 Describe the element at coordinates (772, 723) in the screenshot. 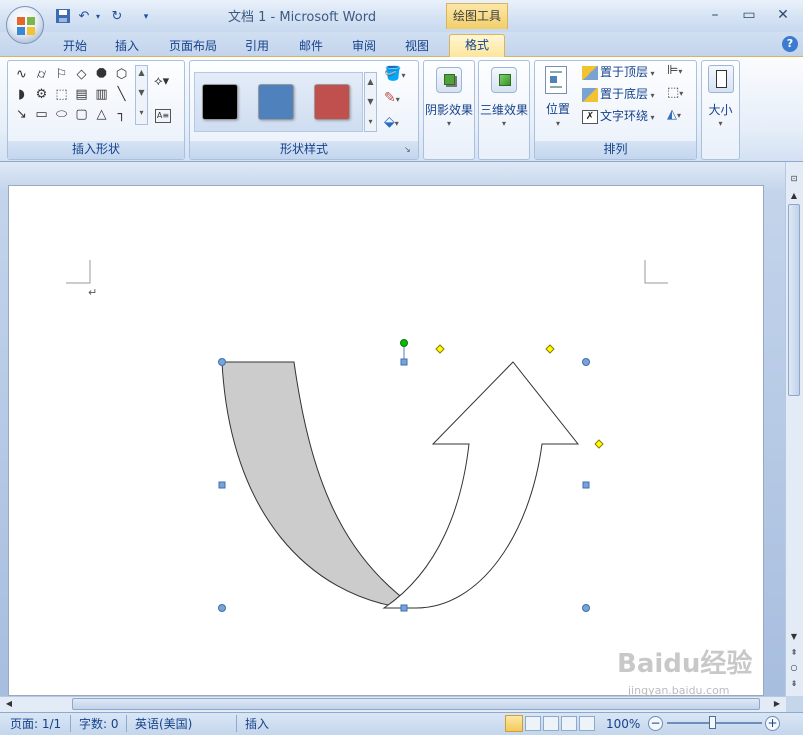

I see `zoom-in-button: +` at that location.